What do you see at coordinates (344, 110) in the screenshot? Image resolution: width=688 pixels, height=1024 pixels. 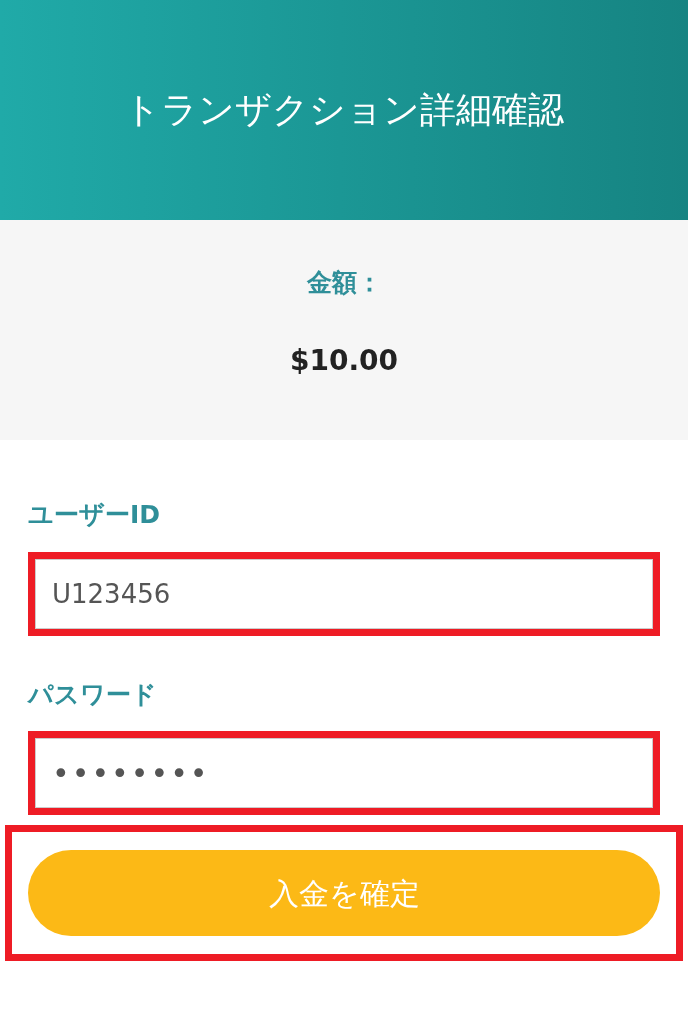 I see `page-title: トランザクション詳細確認` at bounding box center [344, 110].